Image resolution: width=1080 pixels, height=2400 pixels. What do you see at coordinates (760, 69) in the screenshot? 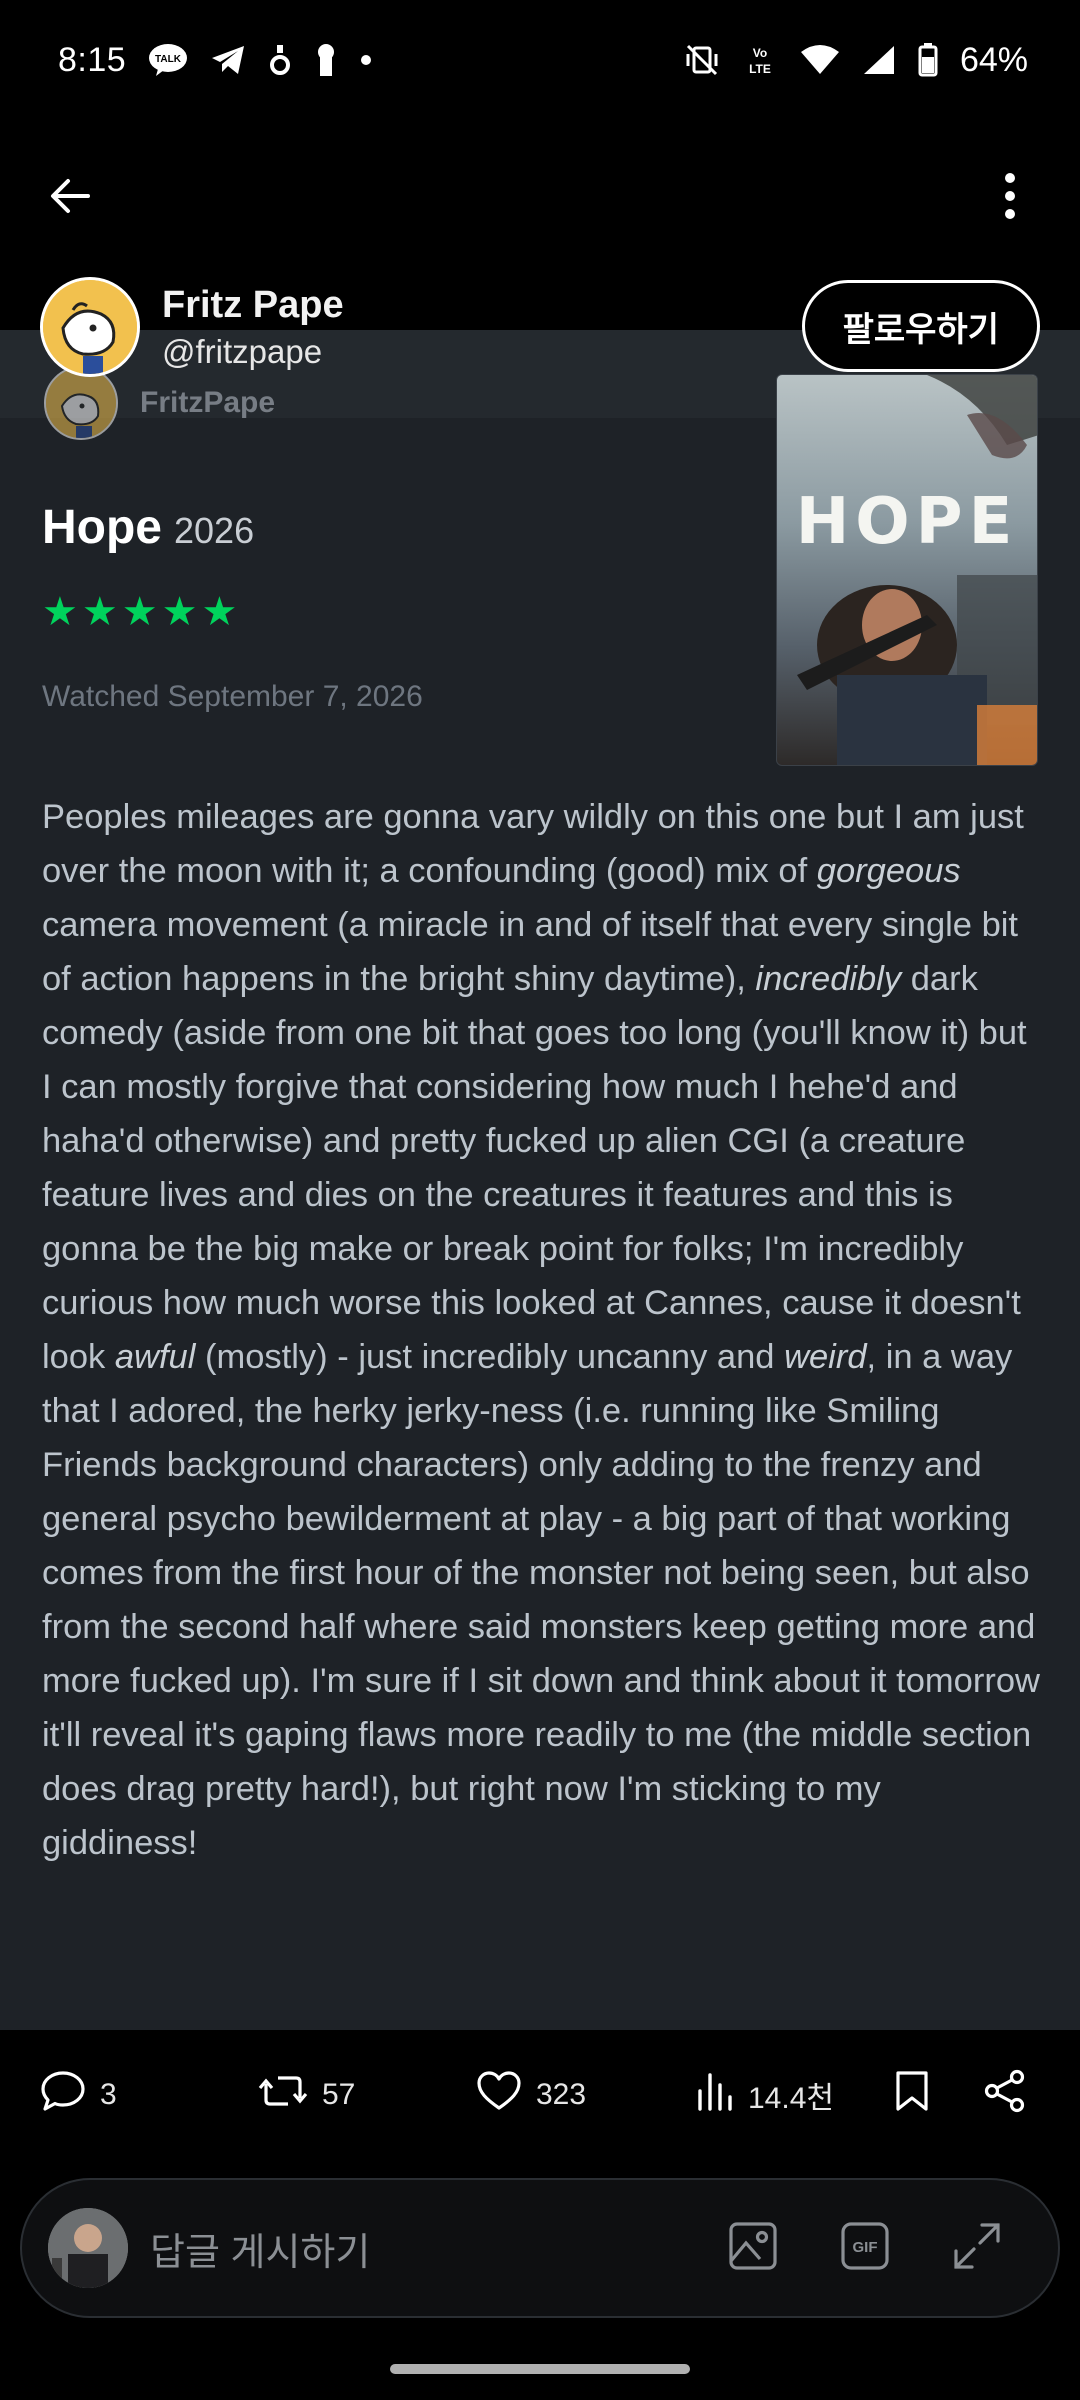
I see `svg-text: LTE` at bounding box center [760, 69].